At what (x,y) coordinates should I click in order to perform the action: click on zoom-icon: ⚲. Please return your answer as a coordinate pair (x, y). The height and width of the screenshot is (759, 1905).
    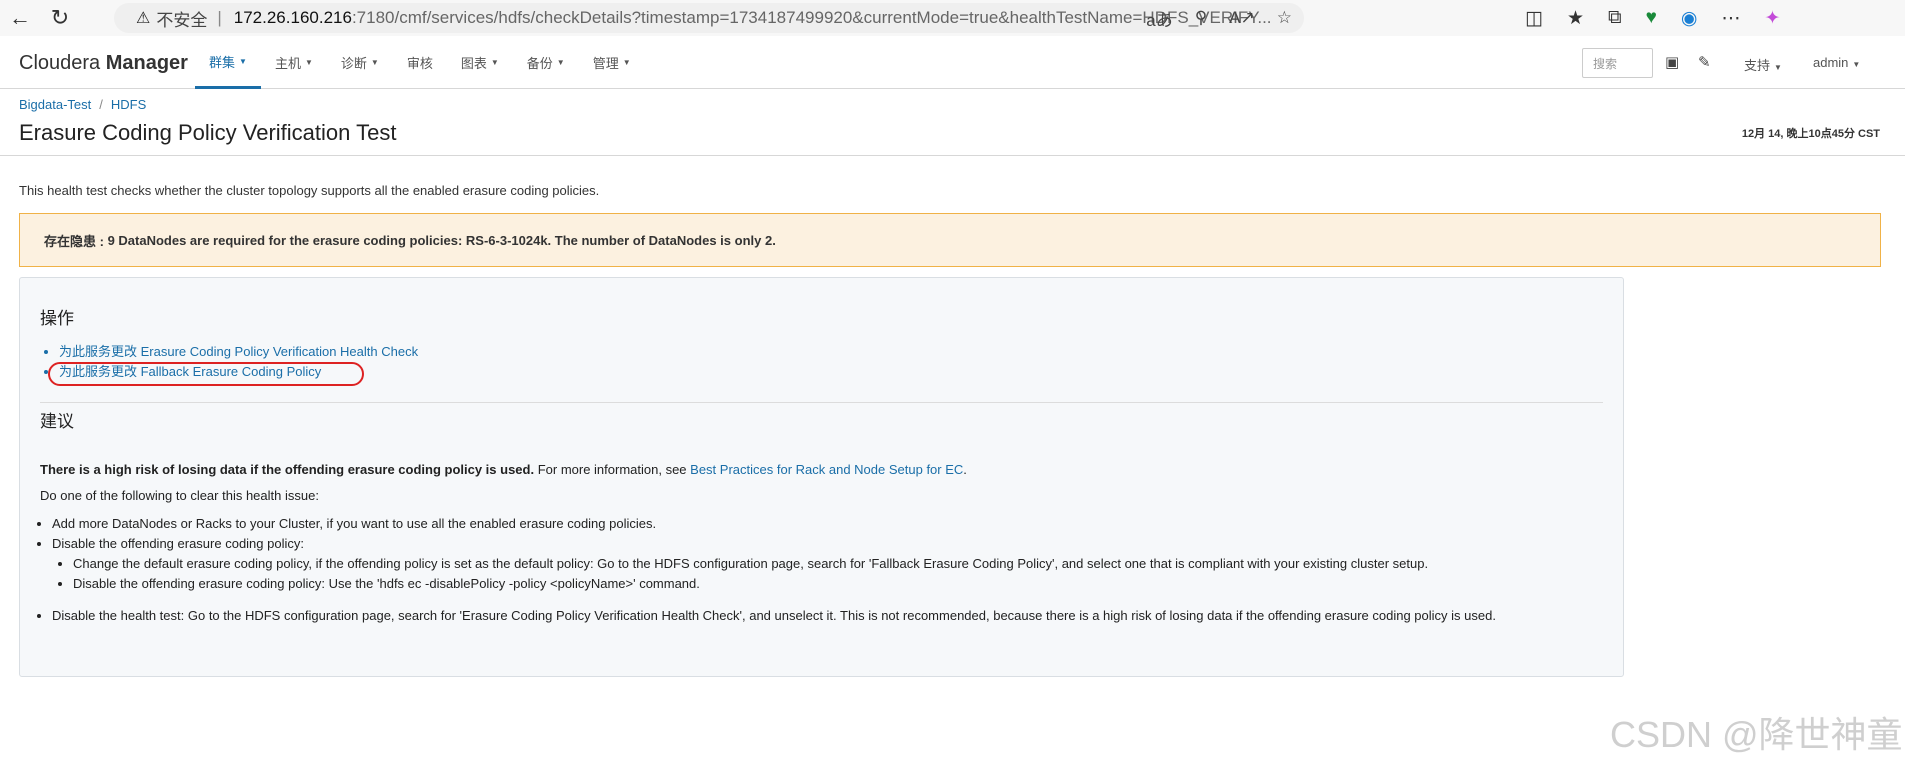
    Looking at the image, I should click on (1201, 18).